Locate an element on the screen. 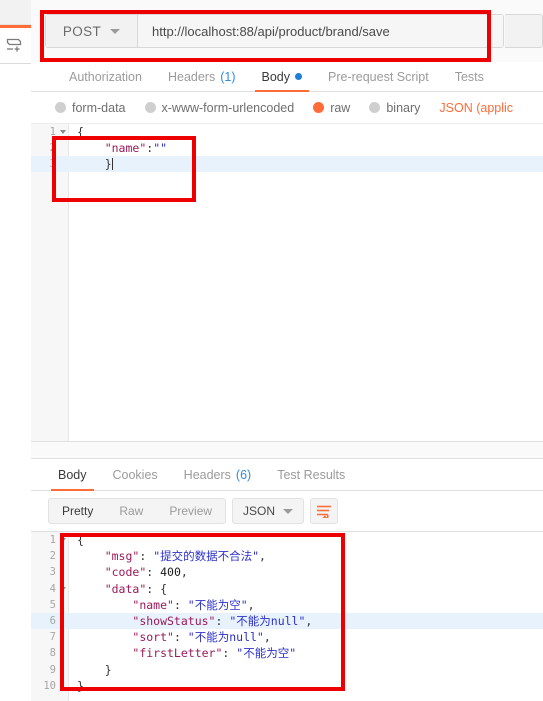 This screenshot has width=543, height=701. tab-body: Body is located at coordinates (282, 77).